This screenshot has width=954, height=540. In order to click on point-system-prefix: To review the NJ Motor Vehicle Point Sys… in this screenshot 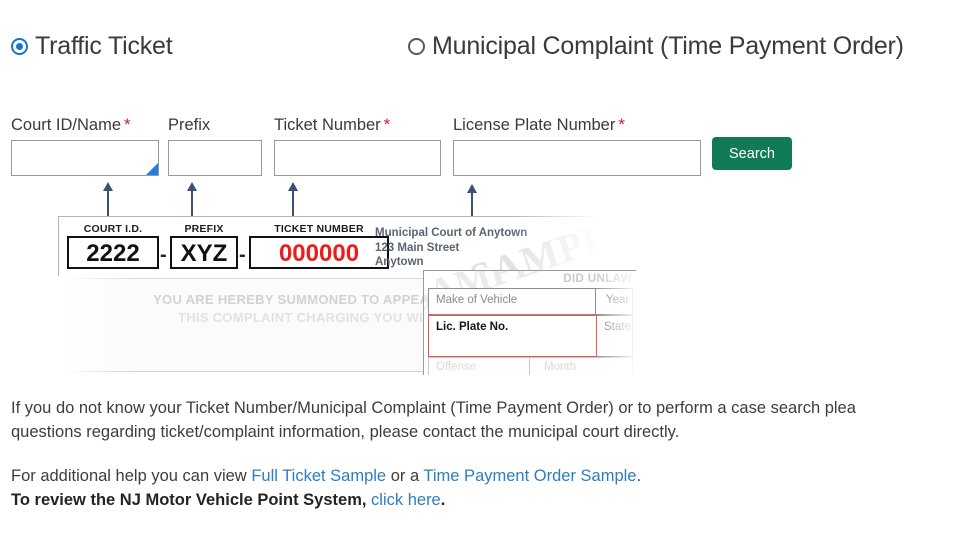, I will do `click(191, 500)`.